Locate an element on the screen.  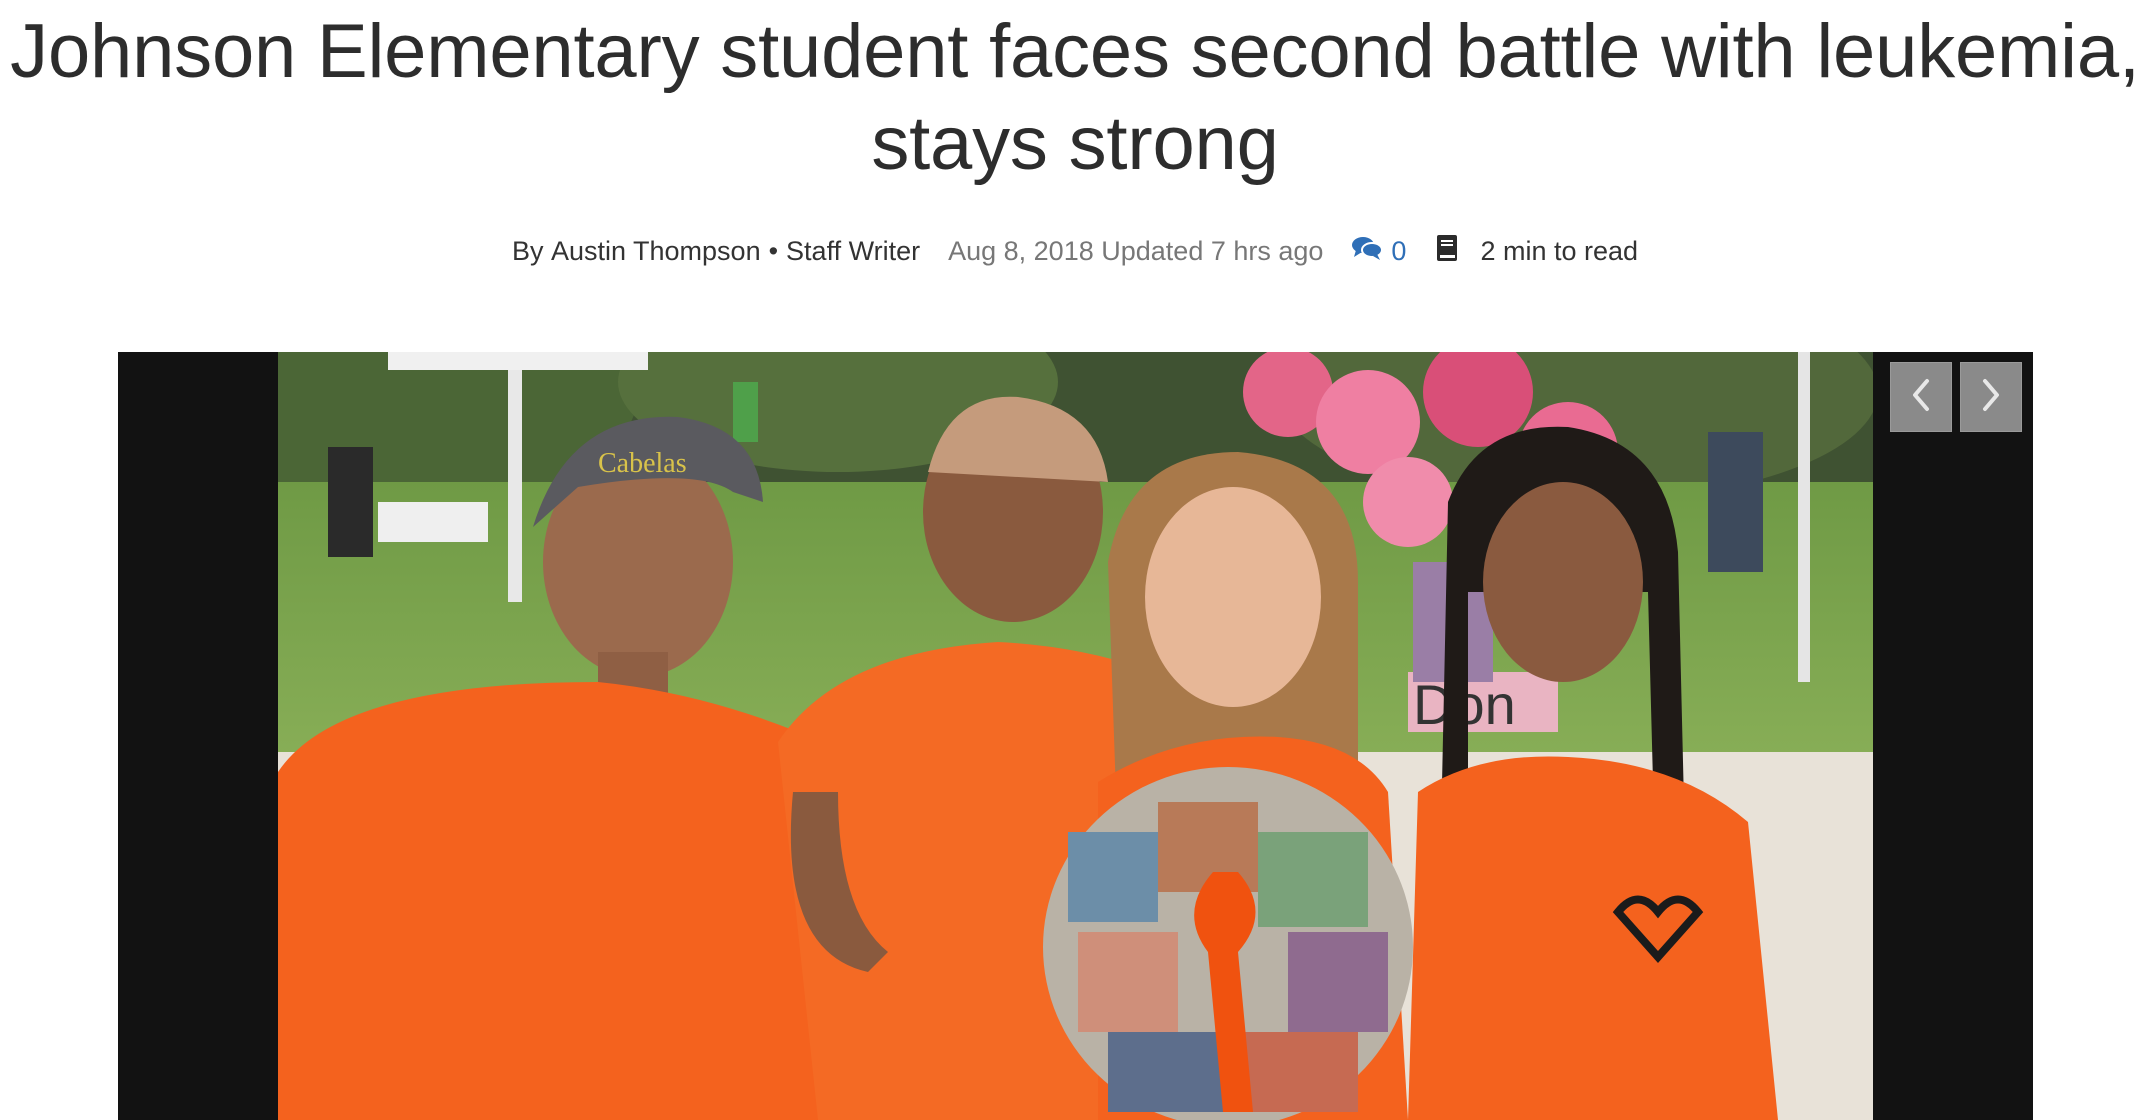
comments-link: 0 is located at coordinates (1378, 251).